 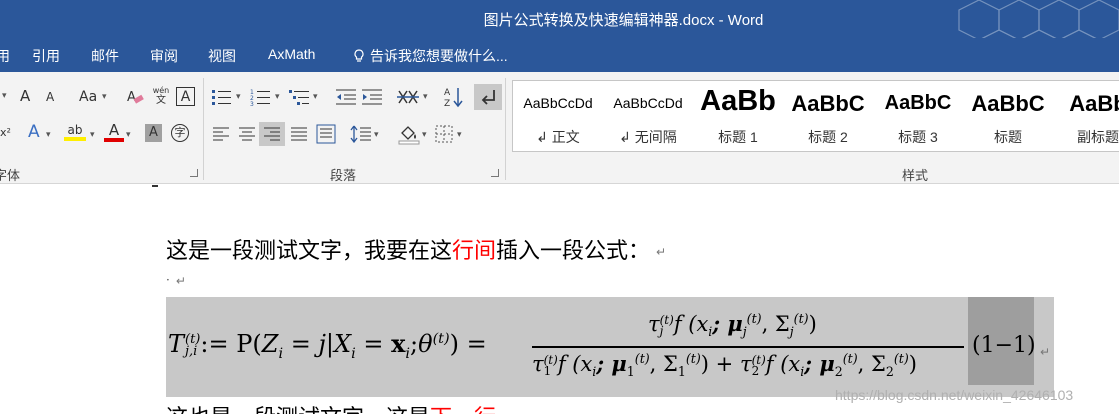 What do you see at coordinates (444, 134) in the screenshot?
I see `borders-icon` at bounding box center [444, 134].